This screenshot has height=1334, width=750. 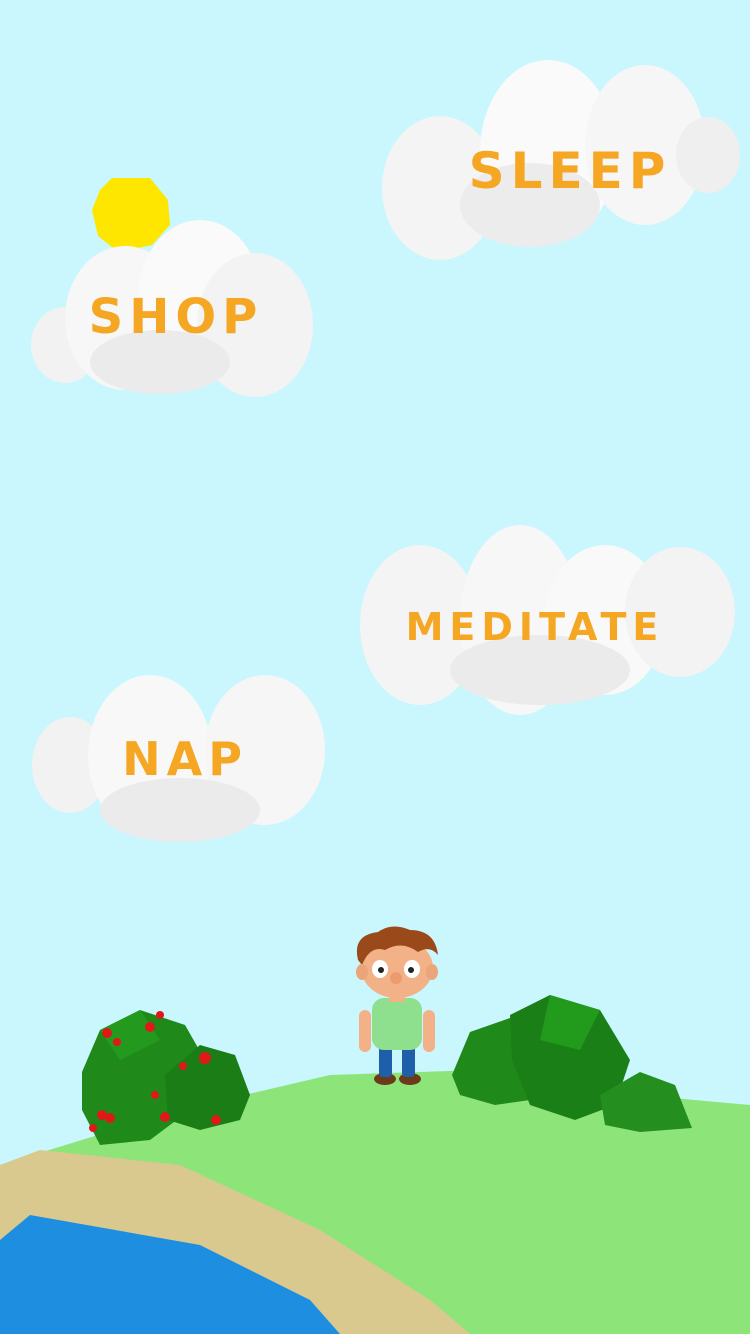 What do you see at coordinates (570, 171) in the screenshot?
I see `sleep-label: SLEEP` at bounding box center [570, 171].